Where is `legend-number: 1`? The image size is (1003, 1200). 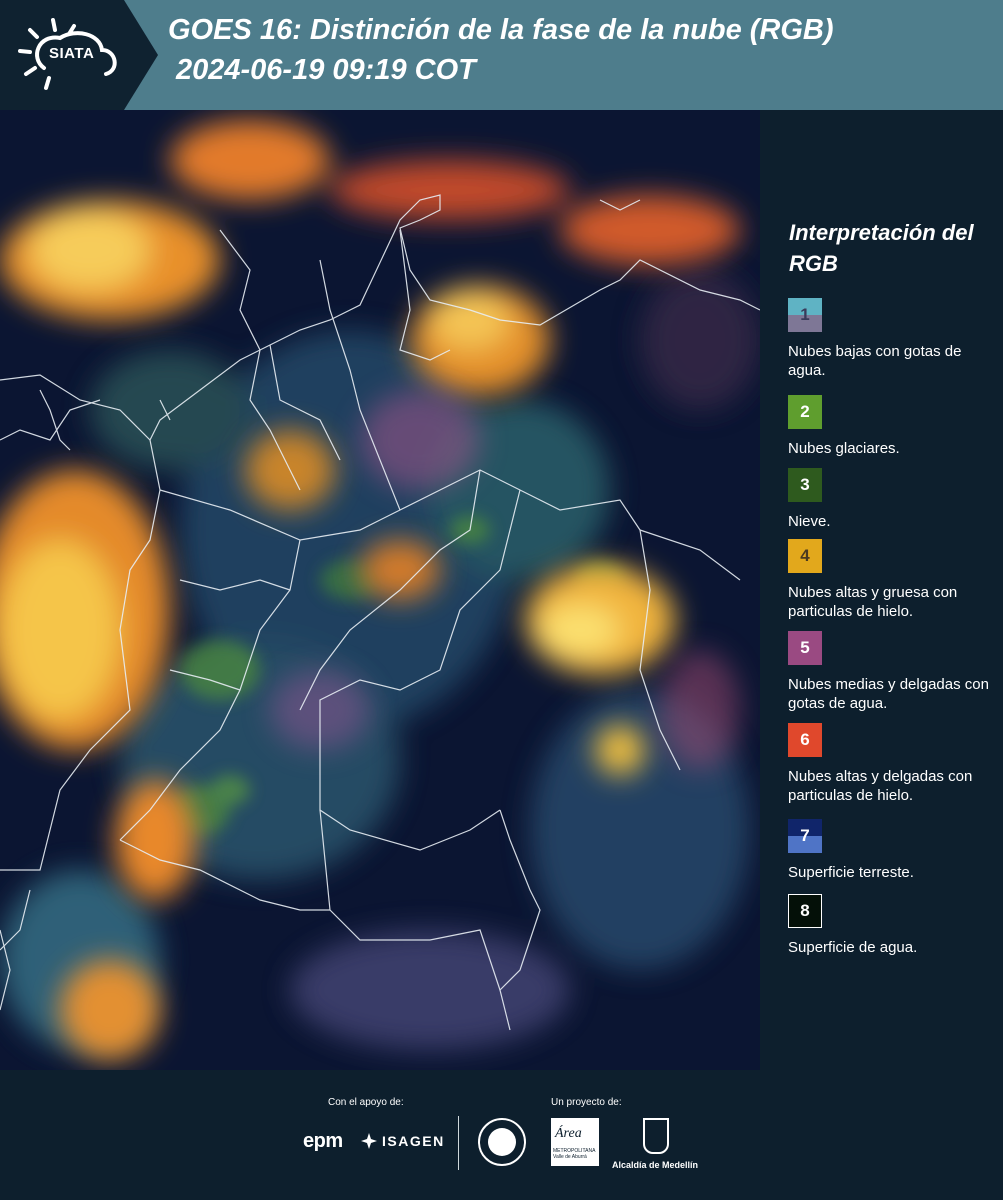
legend-number: 1 is located at coordinates (805, 314).